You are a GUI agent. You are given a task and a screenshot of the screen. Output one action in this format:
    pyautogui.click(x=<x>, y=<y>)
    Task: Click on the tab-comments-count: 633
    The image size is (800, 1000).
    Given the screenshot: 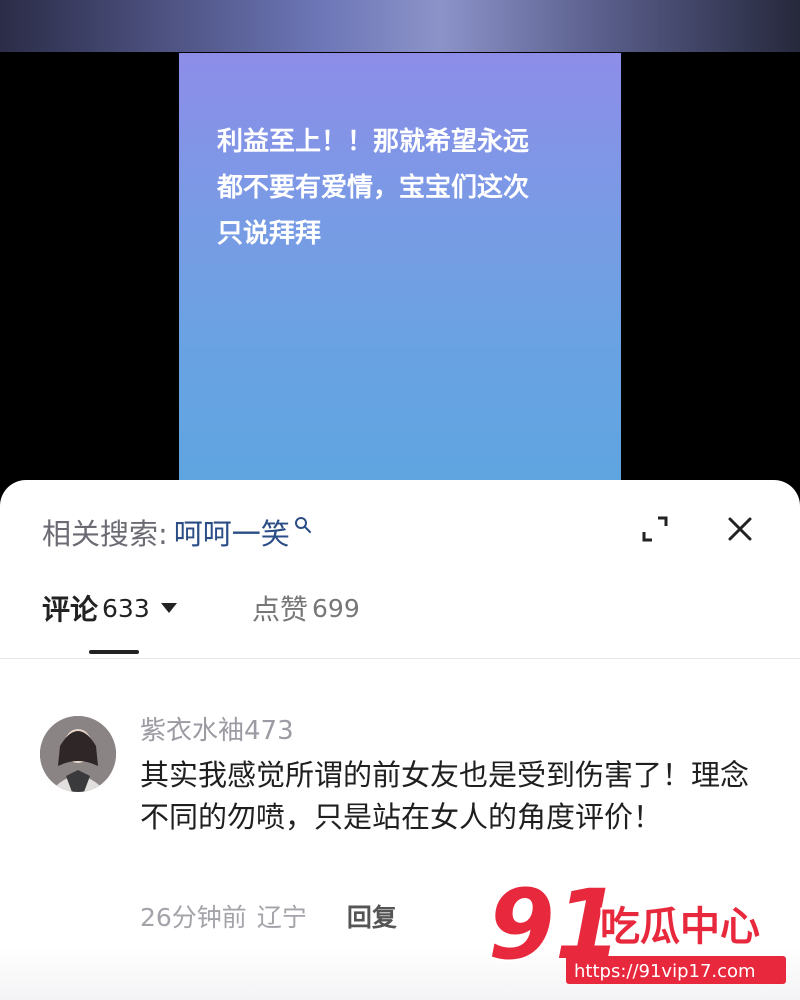 What is the action you would take?
    pyautogui.click(x=126, y=608)
    